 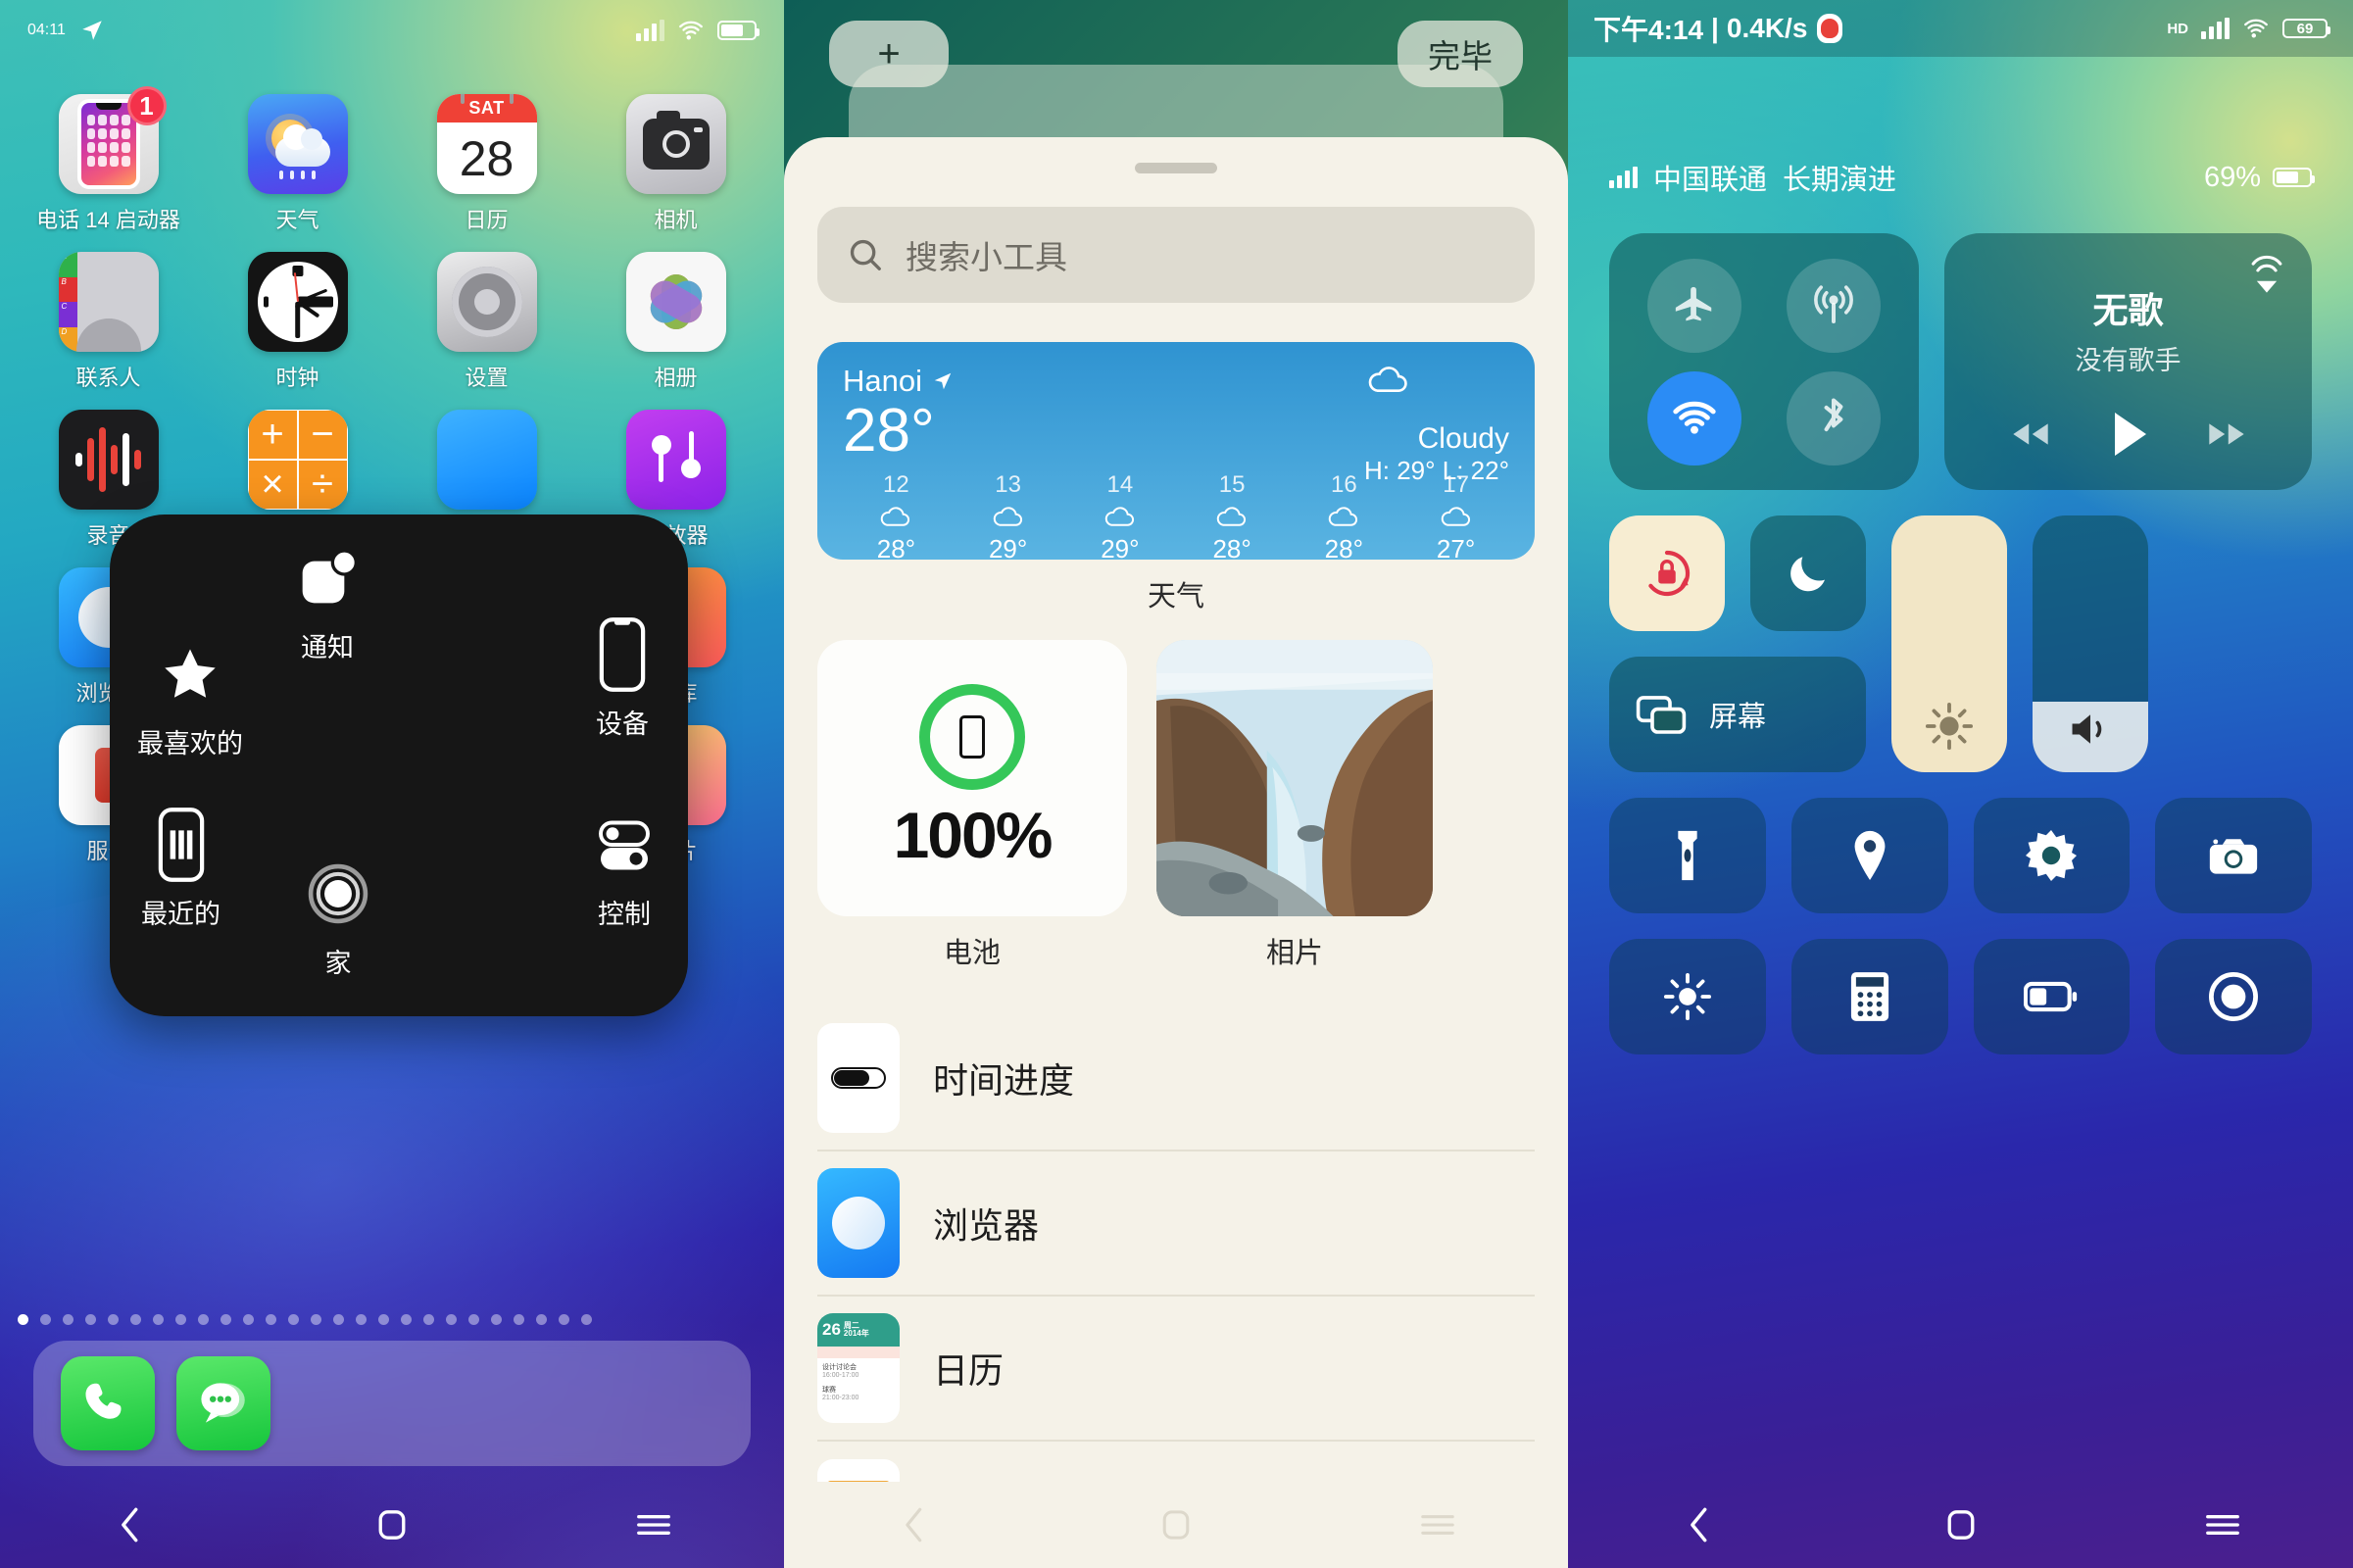 What do you see at coordinates (297, 378) in the screenshot?
I see `app-label: 时钟` at bounding box center [297, 378].